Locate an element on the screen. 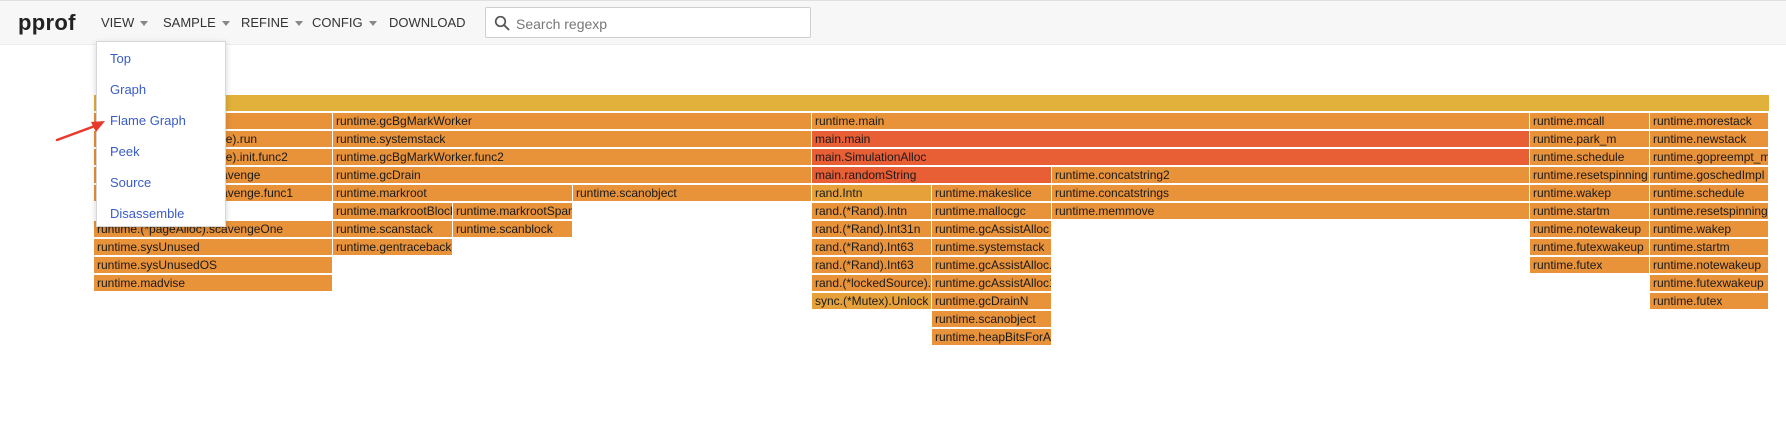 Image resolution: width=1786 pixels, height=430 pixels. flame-frame: runtime.gcAssistAlloc is located at coordinates (992, 229).